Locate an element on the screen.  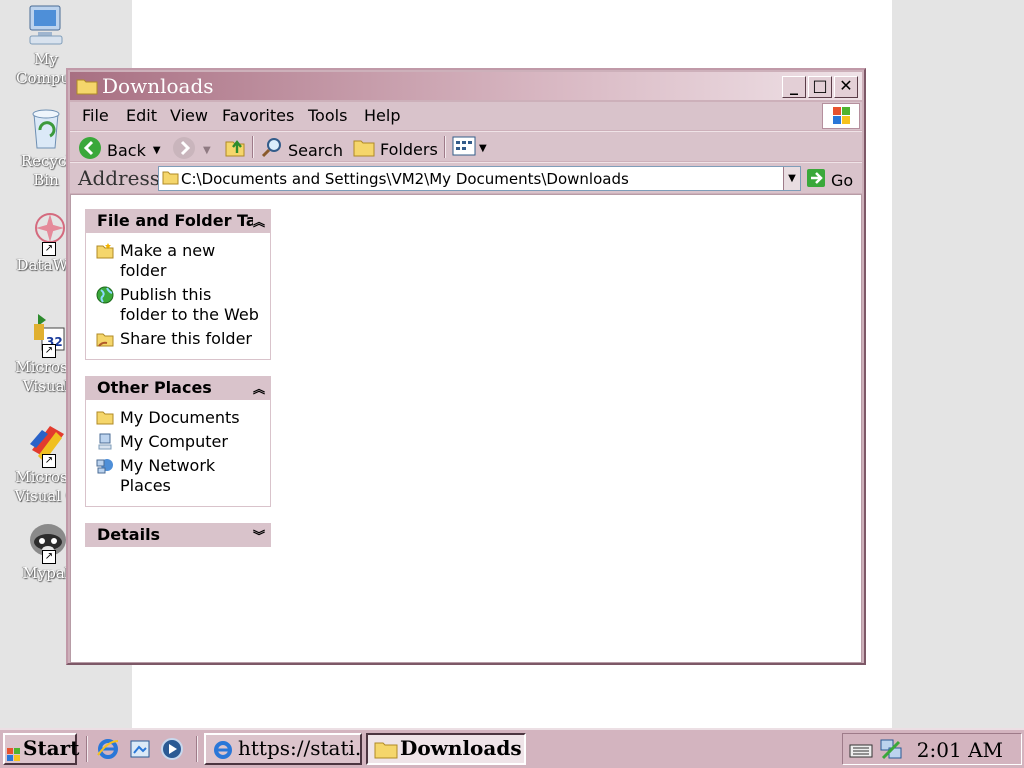
menu-edit: Edit is located at coordinates (141, 115).